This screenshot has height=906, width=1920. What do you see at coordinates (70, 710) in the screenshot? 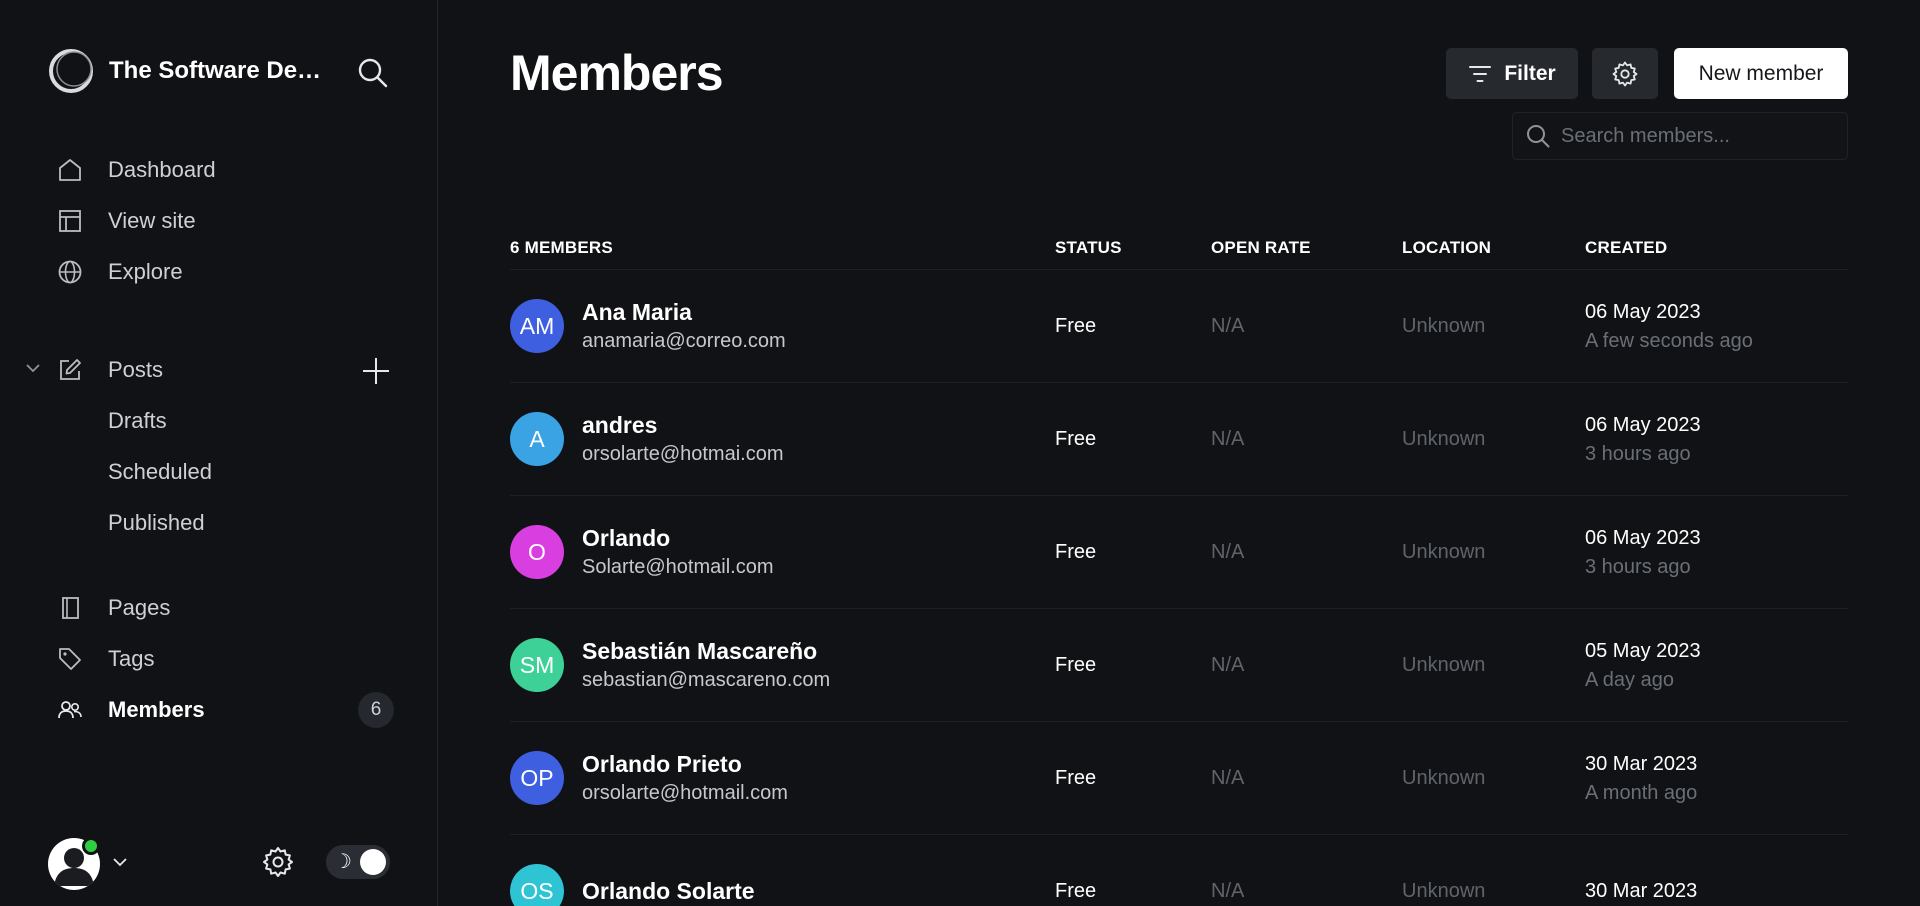
I see `members-icon` at bounding box center [70, 710].